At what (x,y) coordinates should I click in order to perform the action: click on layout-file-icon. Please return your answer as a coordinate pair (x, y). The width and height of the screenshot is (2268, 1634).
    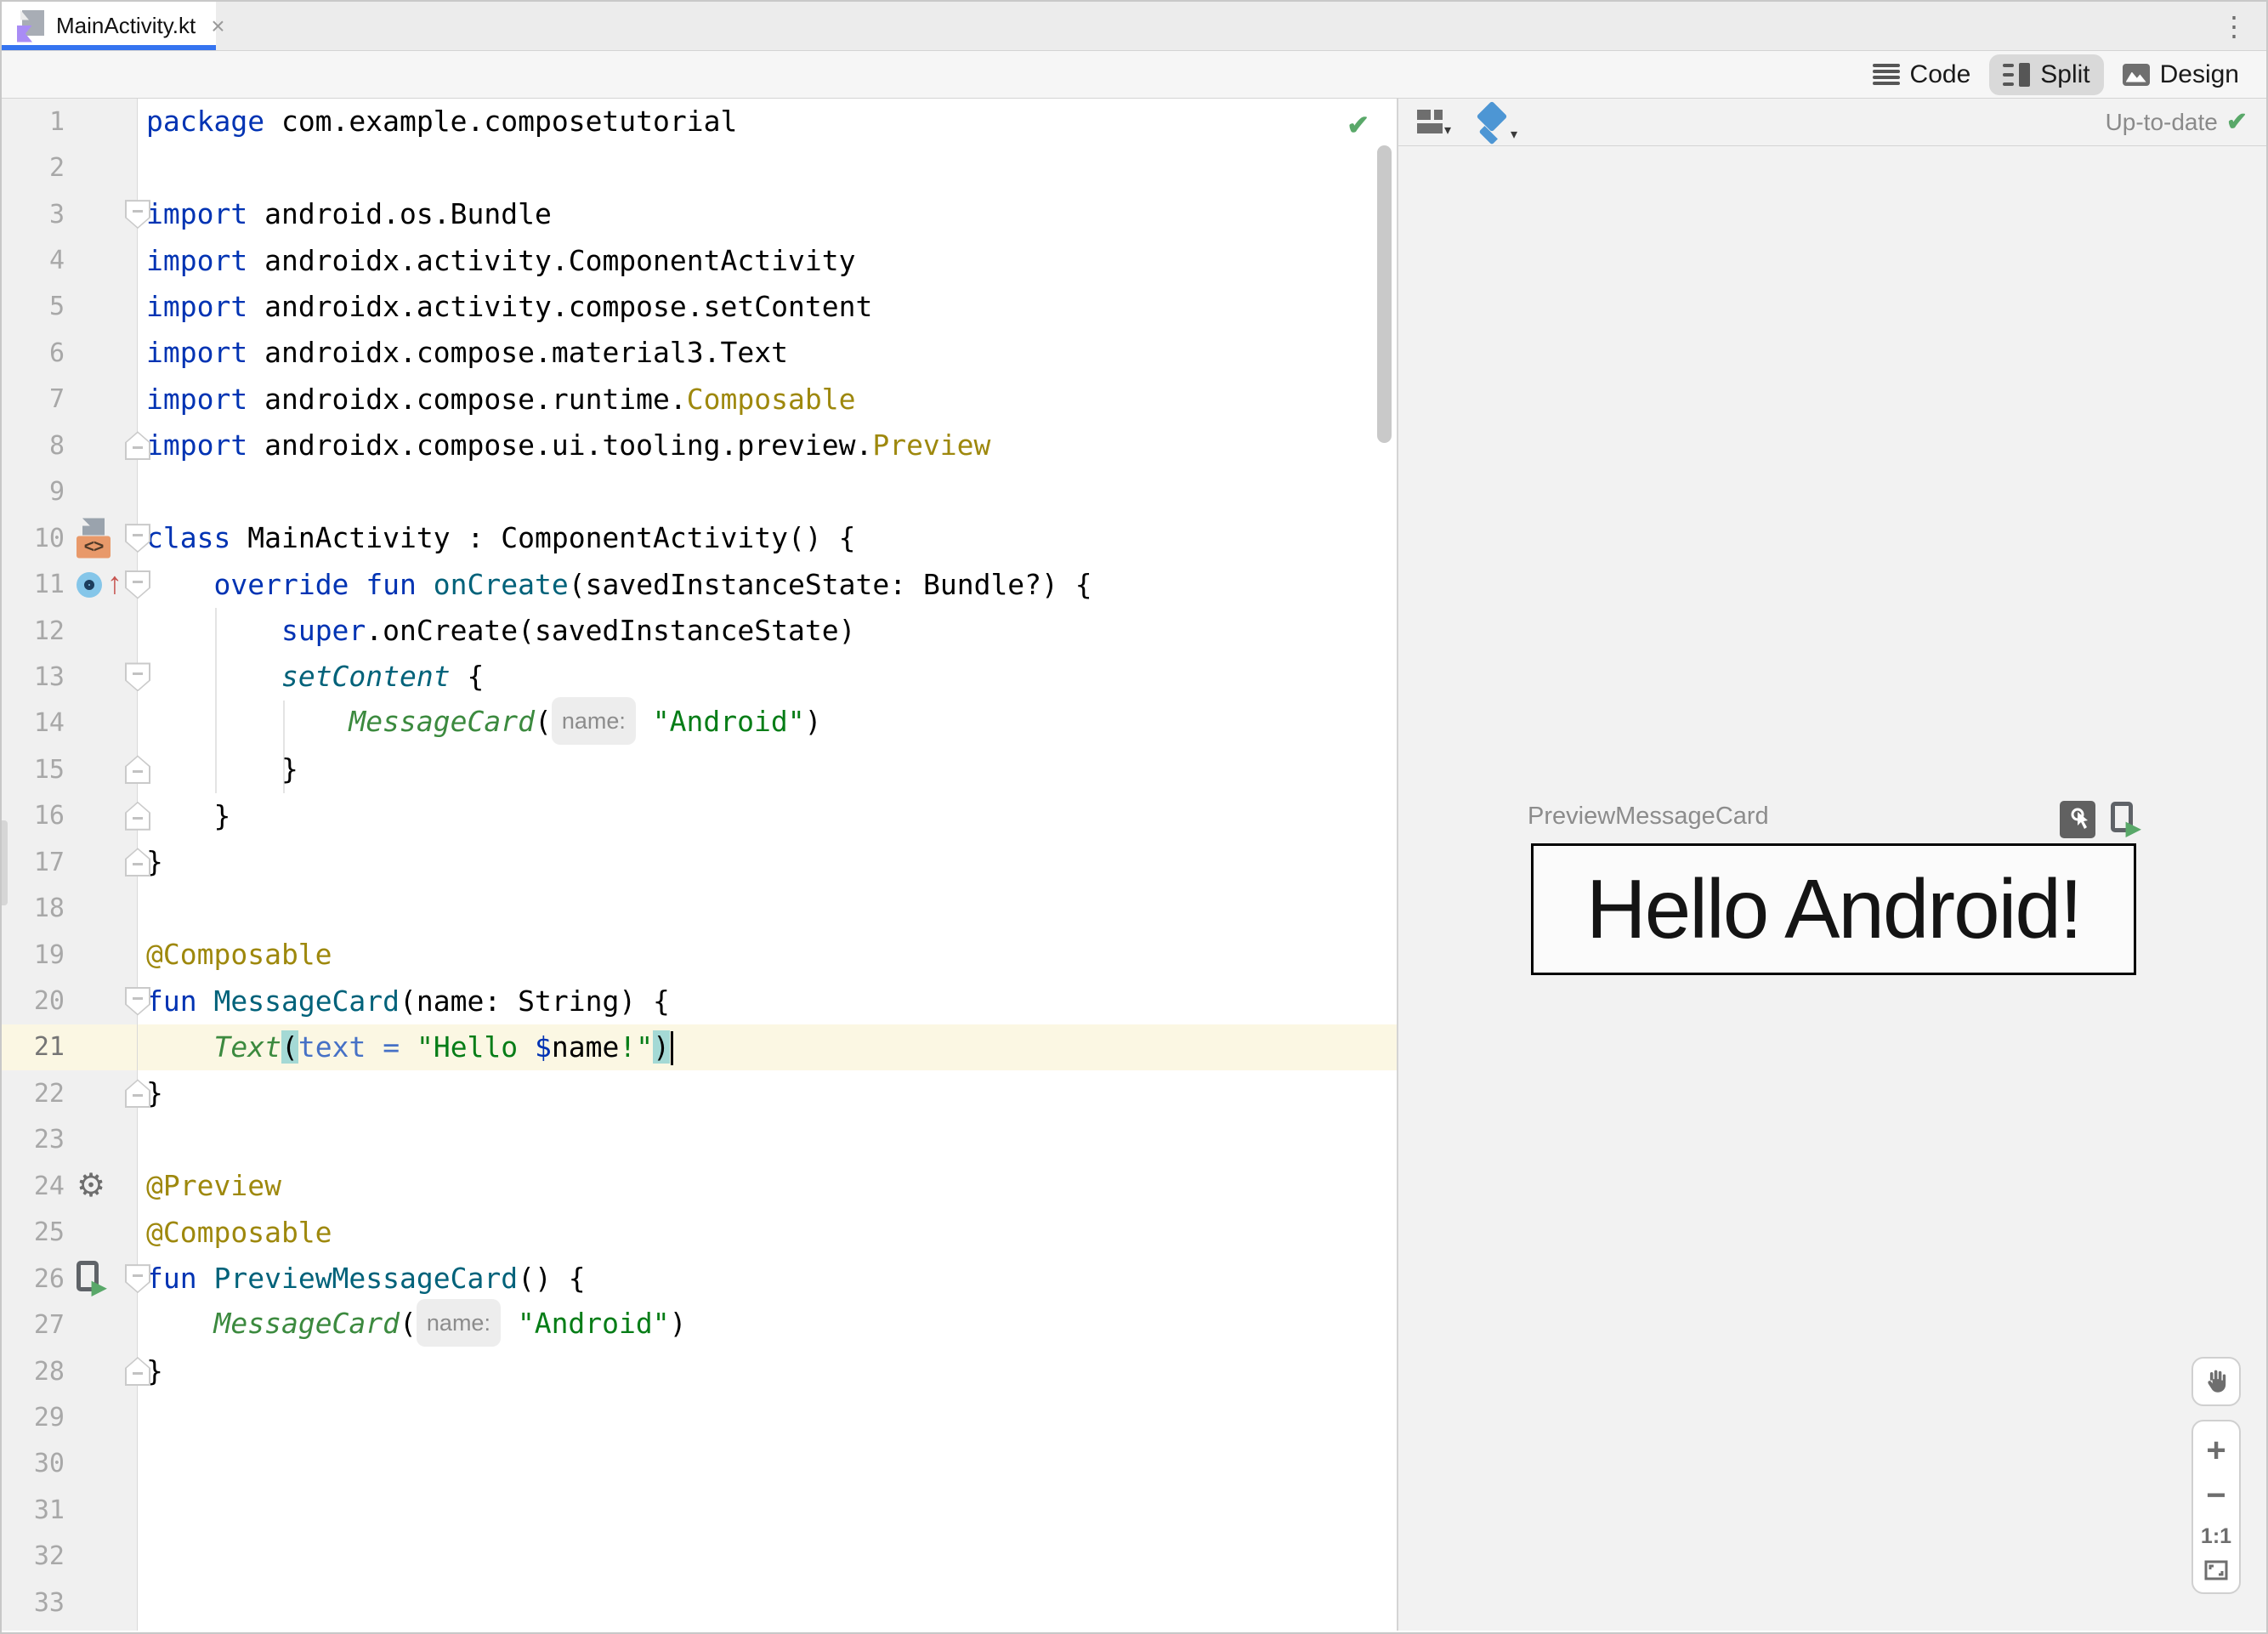
    Looking at the image, I should click on (93, 527).